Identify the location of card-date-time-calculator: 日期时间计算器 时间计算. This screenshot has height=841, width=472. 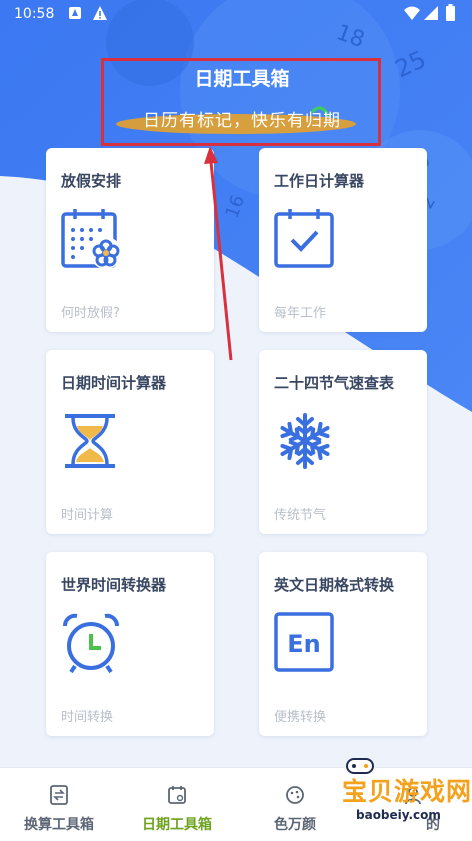
(130, 442).